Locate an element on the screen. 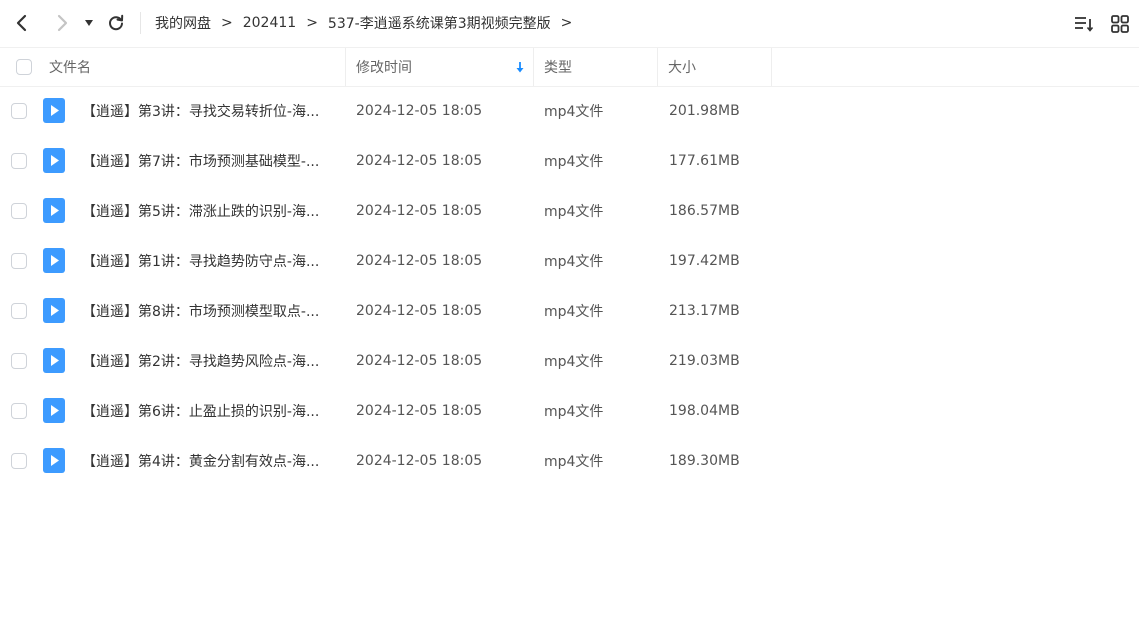 This screenshot has width=1139, height=620. column-header-name: 文件名 is located at coordinates (70, 67).